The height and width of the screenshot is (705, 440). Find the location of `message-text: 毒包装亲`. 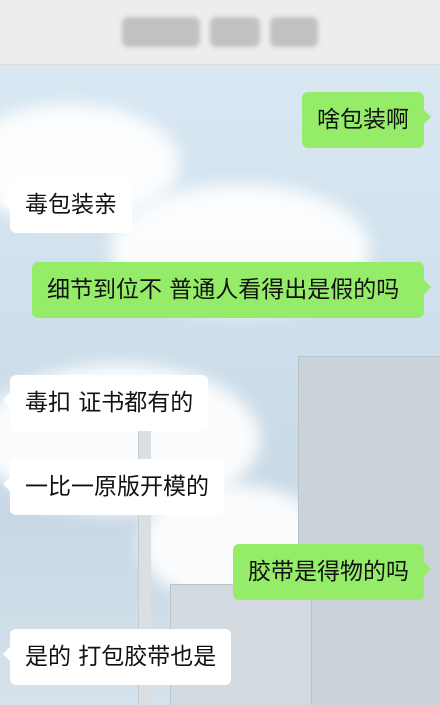

message-text: 毒包装亲 is located at coordinates (71, 205).